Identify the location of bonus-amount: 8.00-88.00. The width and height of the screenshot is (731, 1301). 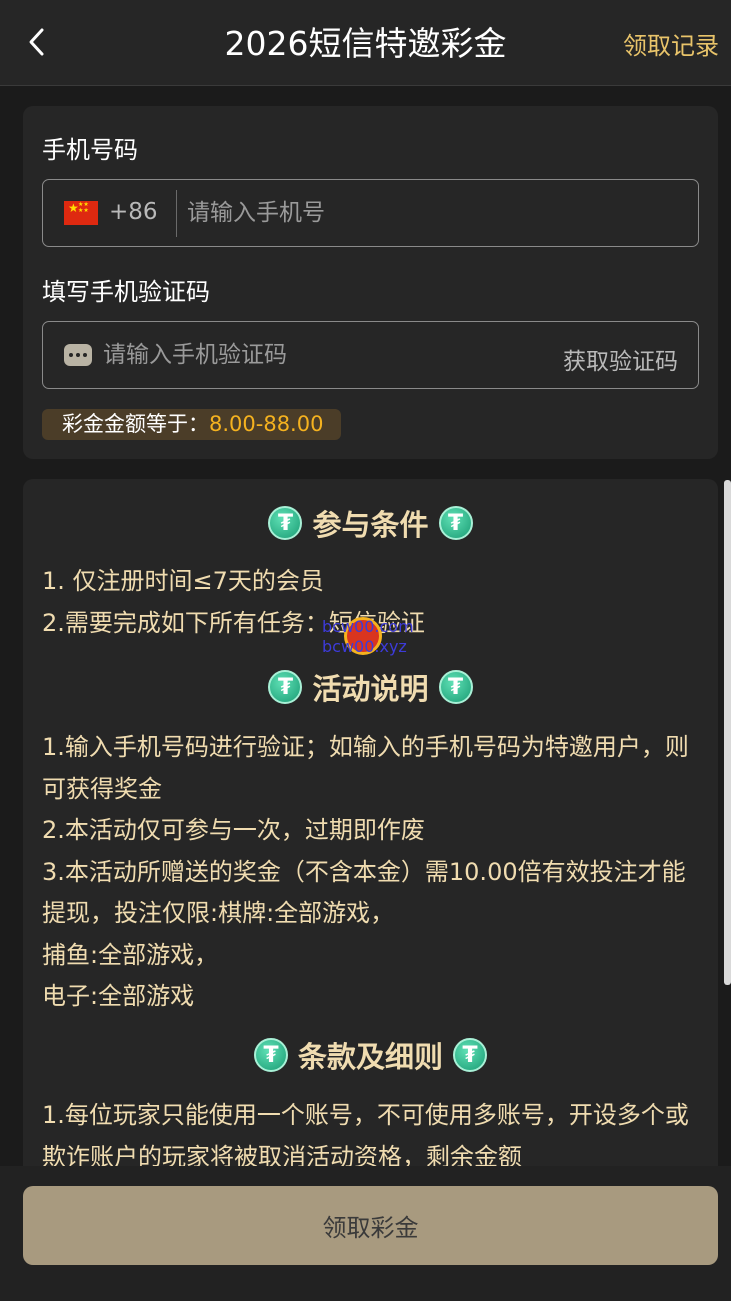
(266, 424).